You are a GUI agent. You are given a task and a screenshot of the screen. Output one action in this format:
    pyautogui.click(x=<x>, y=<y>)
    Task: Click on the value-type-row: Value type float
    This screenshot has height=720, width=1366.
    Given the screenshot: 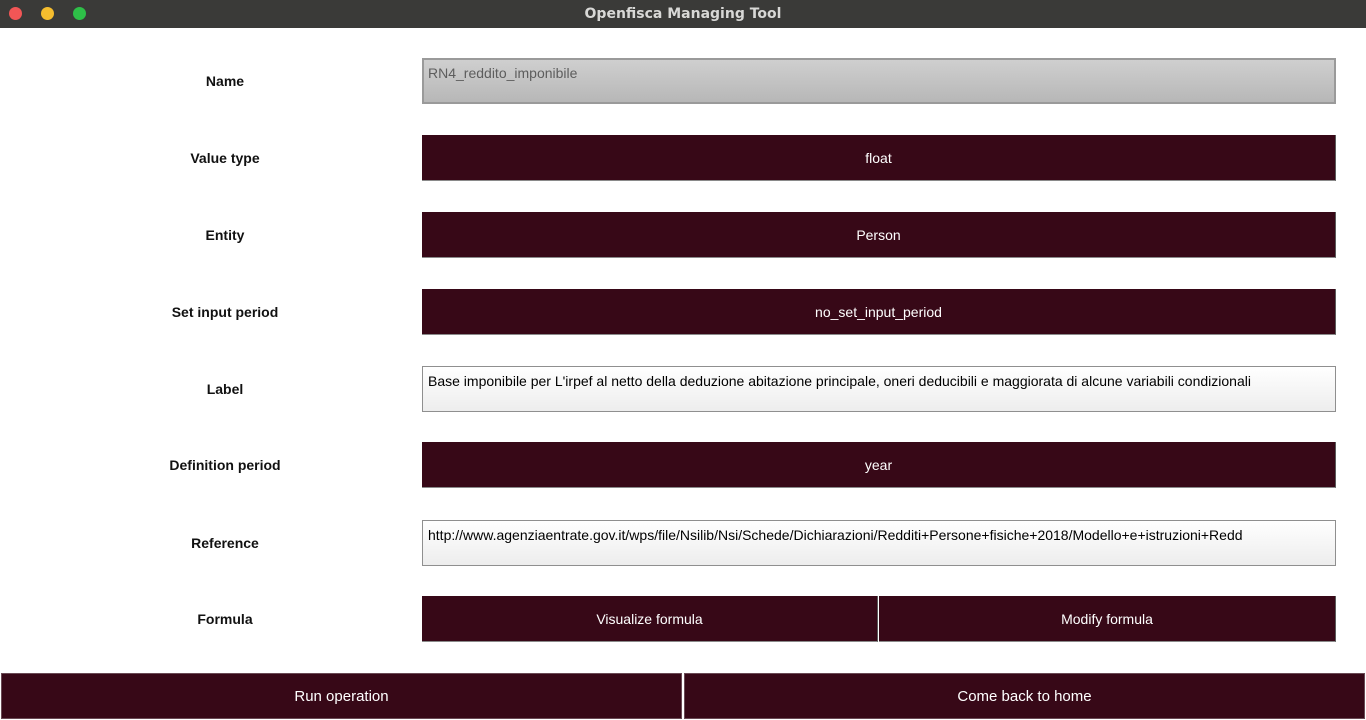 What is the action you would take?
    pyautogui.click(x=683, y=158)
    